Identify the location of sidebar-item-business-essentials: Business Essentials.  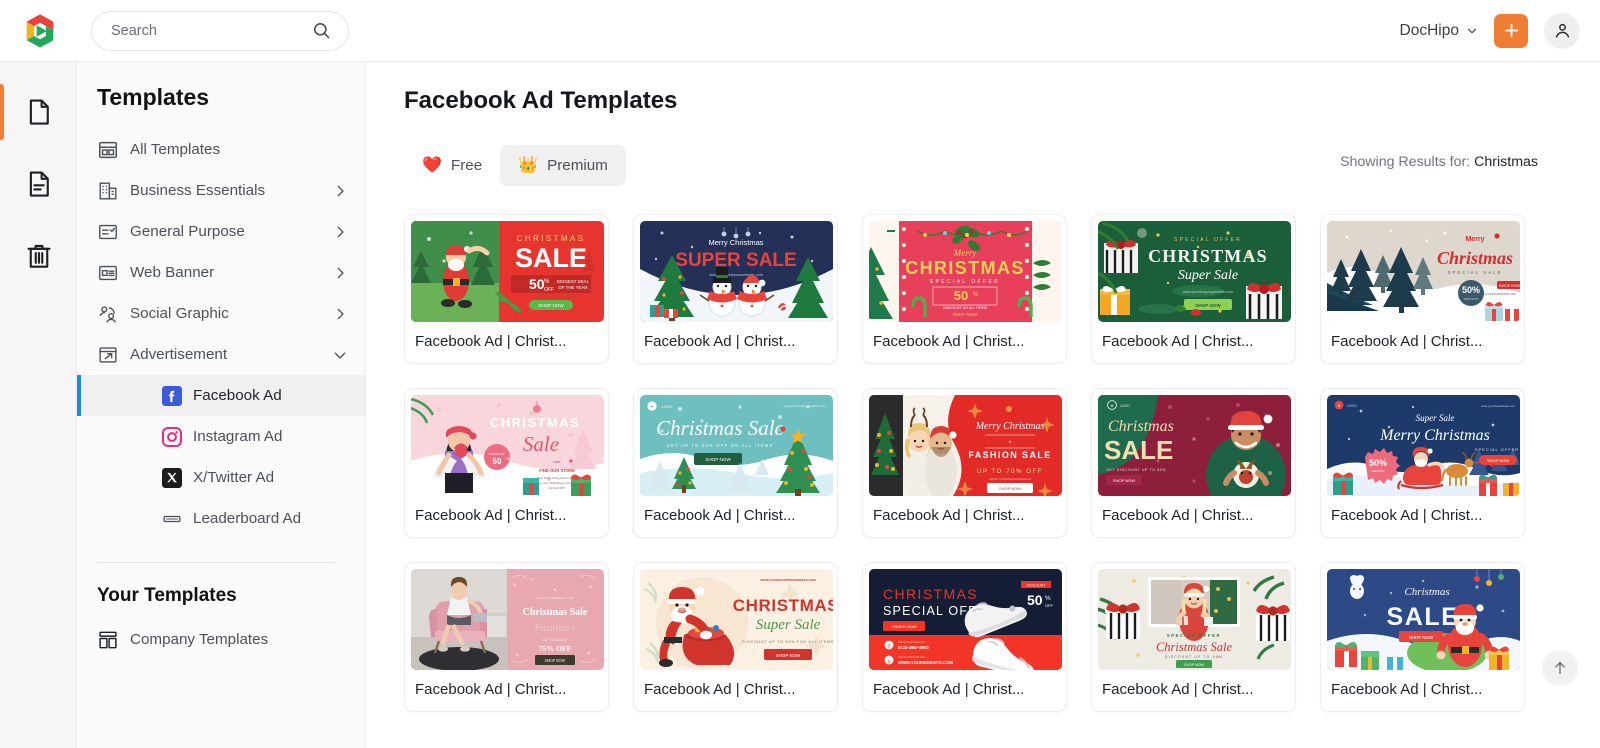
(221, 190).